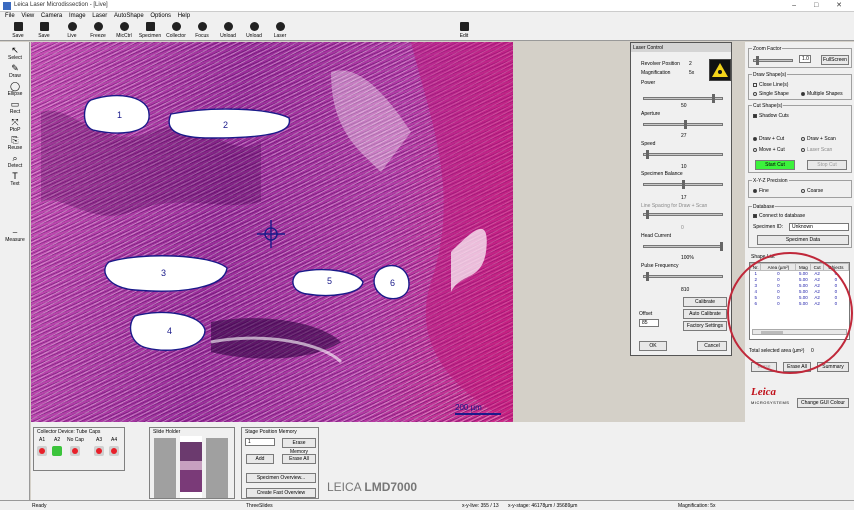 The image size is (854, 510). I want to click on connect-database-checkbox: Connect to database, so click(779, 216).